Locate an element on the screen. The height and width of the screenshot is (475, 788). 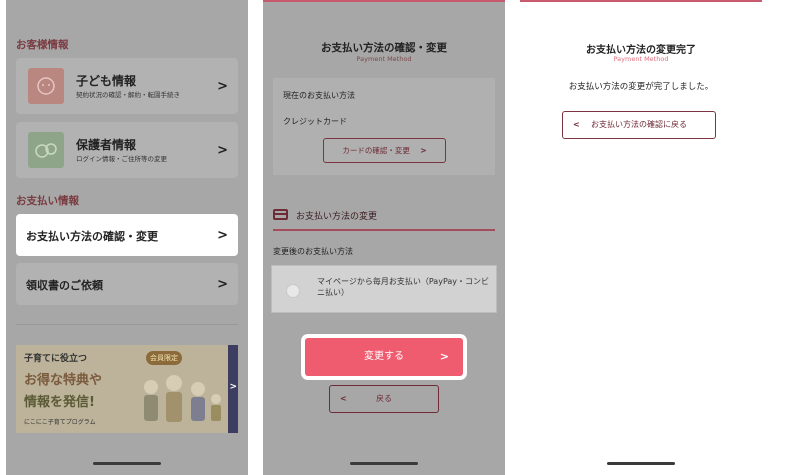
page-title: お支払い方法の確認・変更 is located at coordinates (384, 48).